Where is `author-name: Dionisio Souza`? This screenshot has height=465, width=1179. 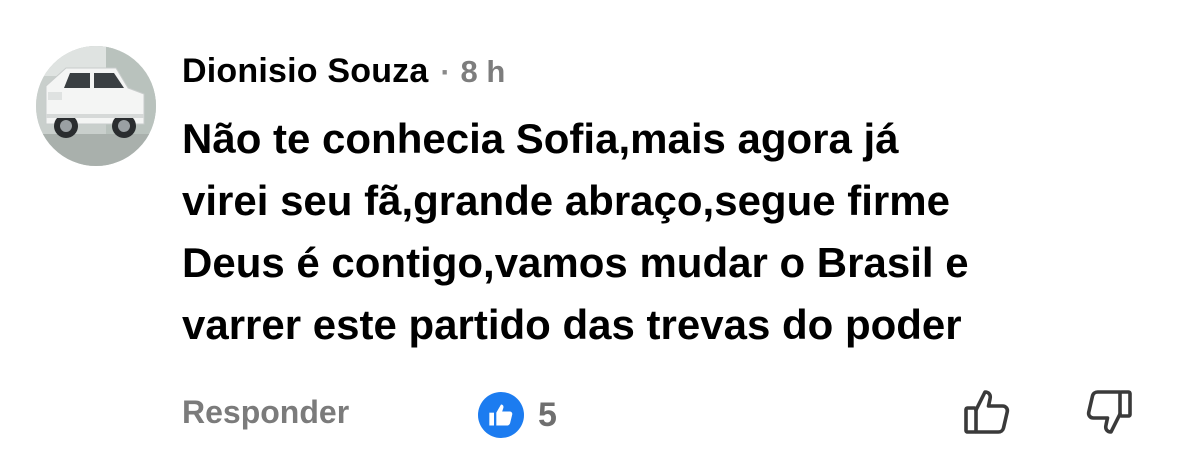 author-name: Dionisio Souza is located at coordinates (305, 71).